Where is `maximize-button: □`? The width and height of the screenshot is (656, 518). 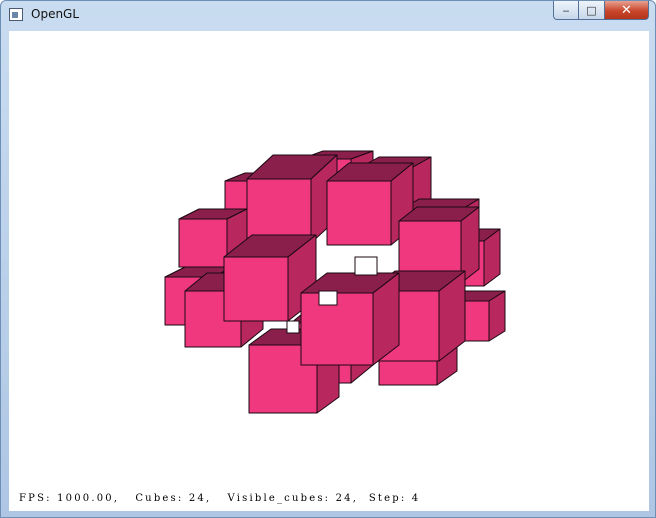 maximize-button: □ is located at coordinates (592, 10).